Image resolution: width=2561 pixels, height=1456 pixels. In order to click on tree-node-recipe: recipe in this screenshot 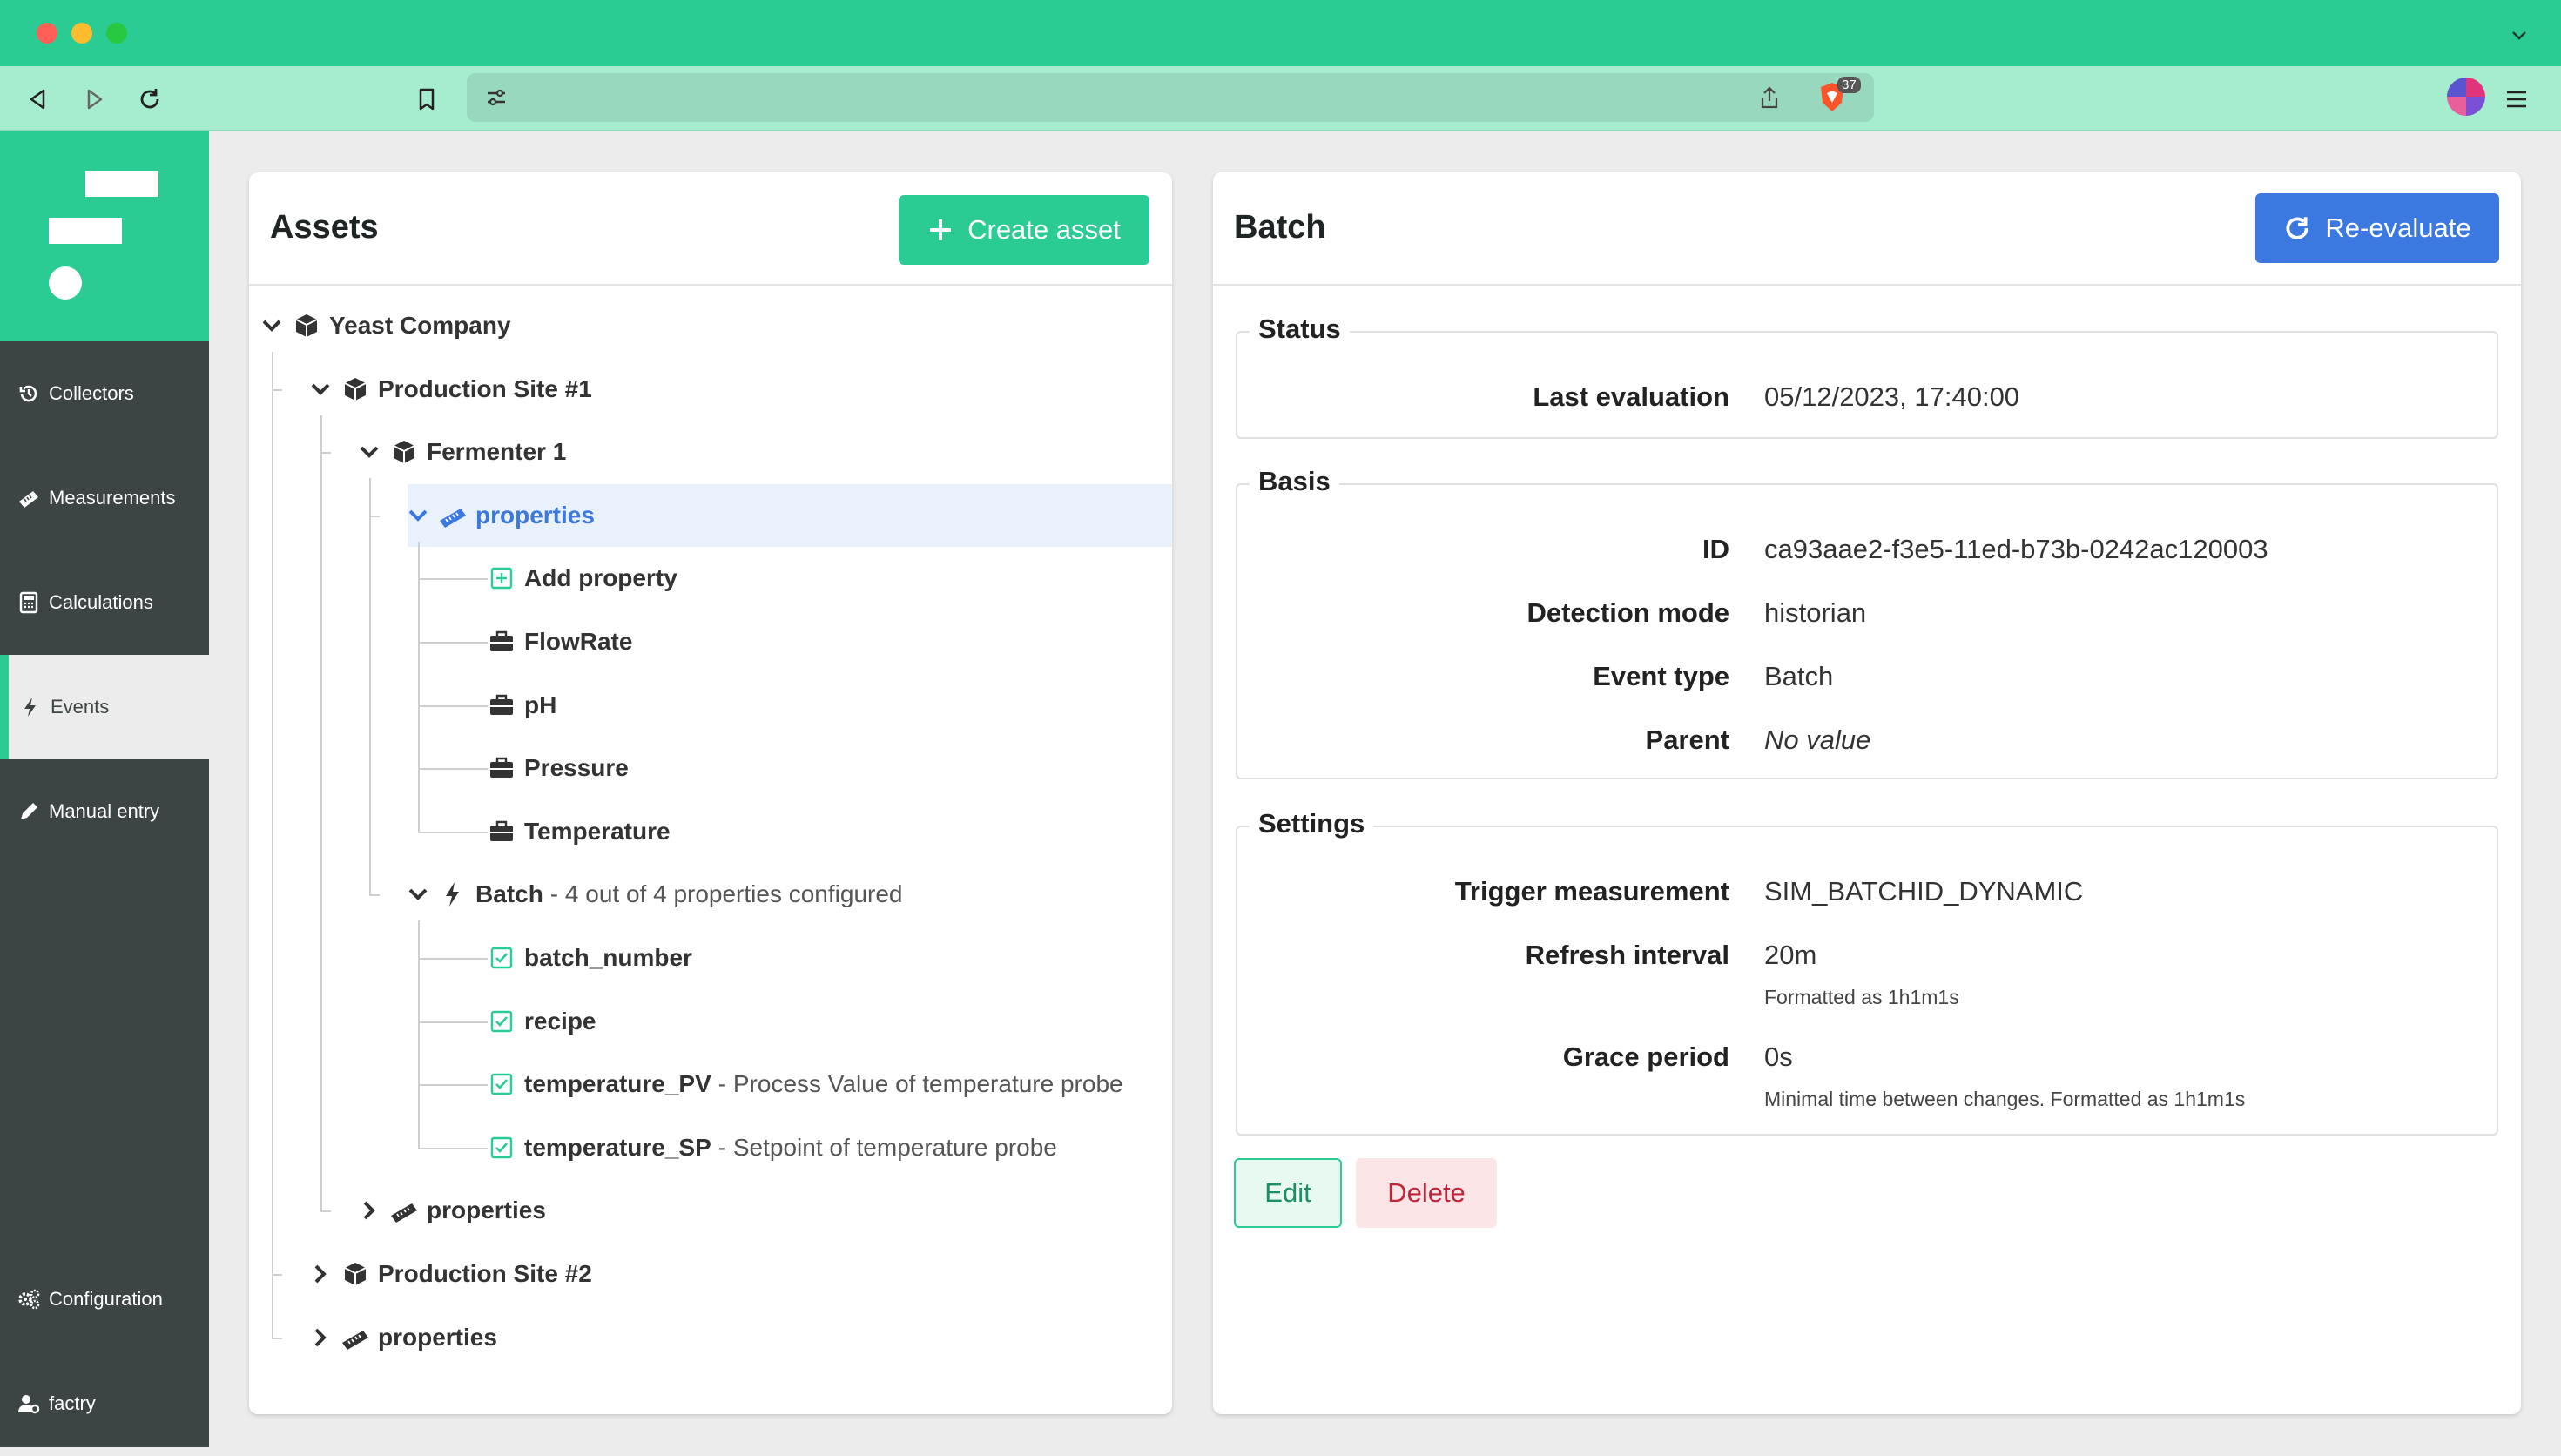, I will do `click(542, 1021)`.